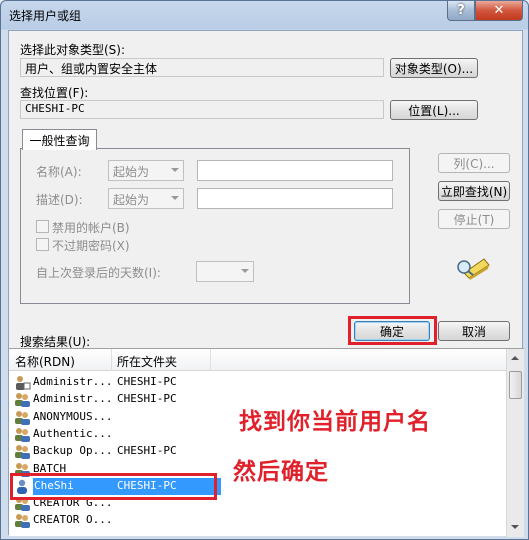 Image resolution: width=529 pixels, height=540 pixels. Describe the element at coordinates (335, 422) in the screenshot. I see `annotation-line-1: 找到你当前用户名` at that location.